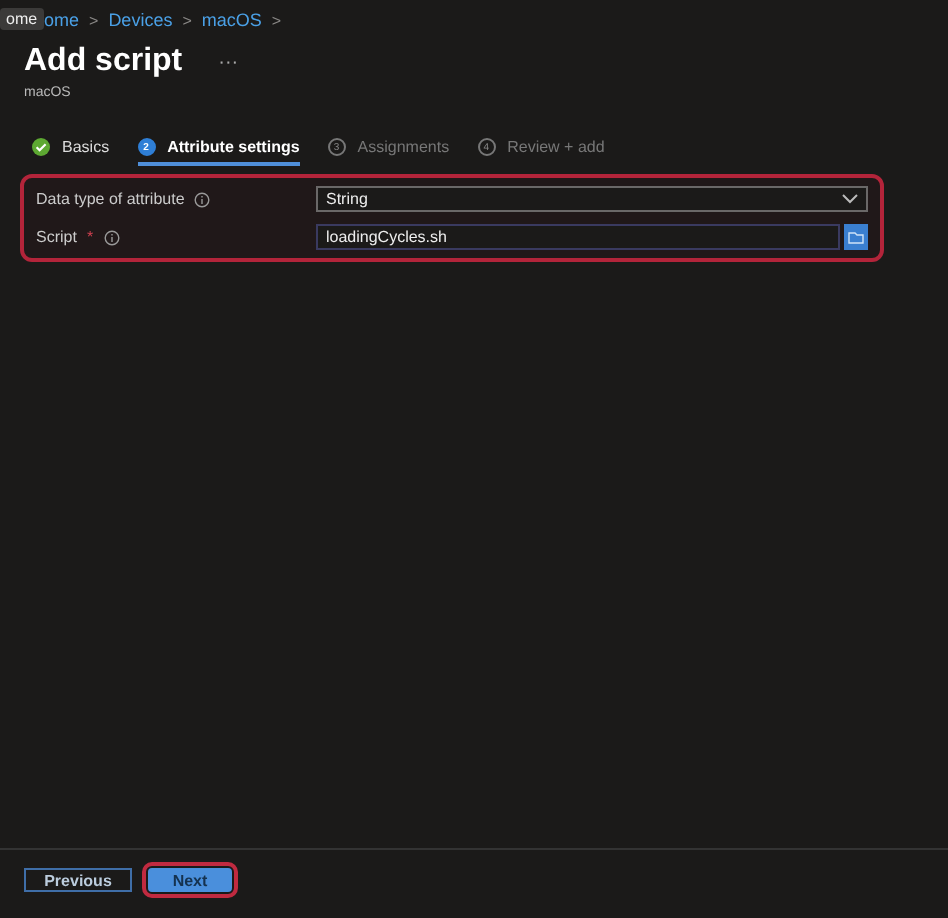 The height and width of the screenshot is (918, 948). What do you see at coordinates (850, 199) in the screenshot?
I see `chevron-icon` at bounding box center [850, 199].